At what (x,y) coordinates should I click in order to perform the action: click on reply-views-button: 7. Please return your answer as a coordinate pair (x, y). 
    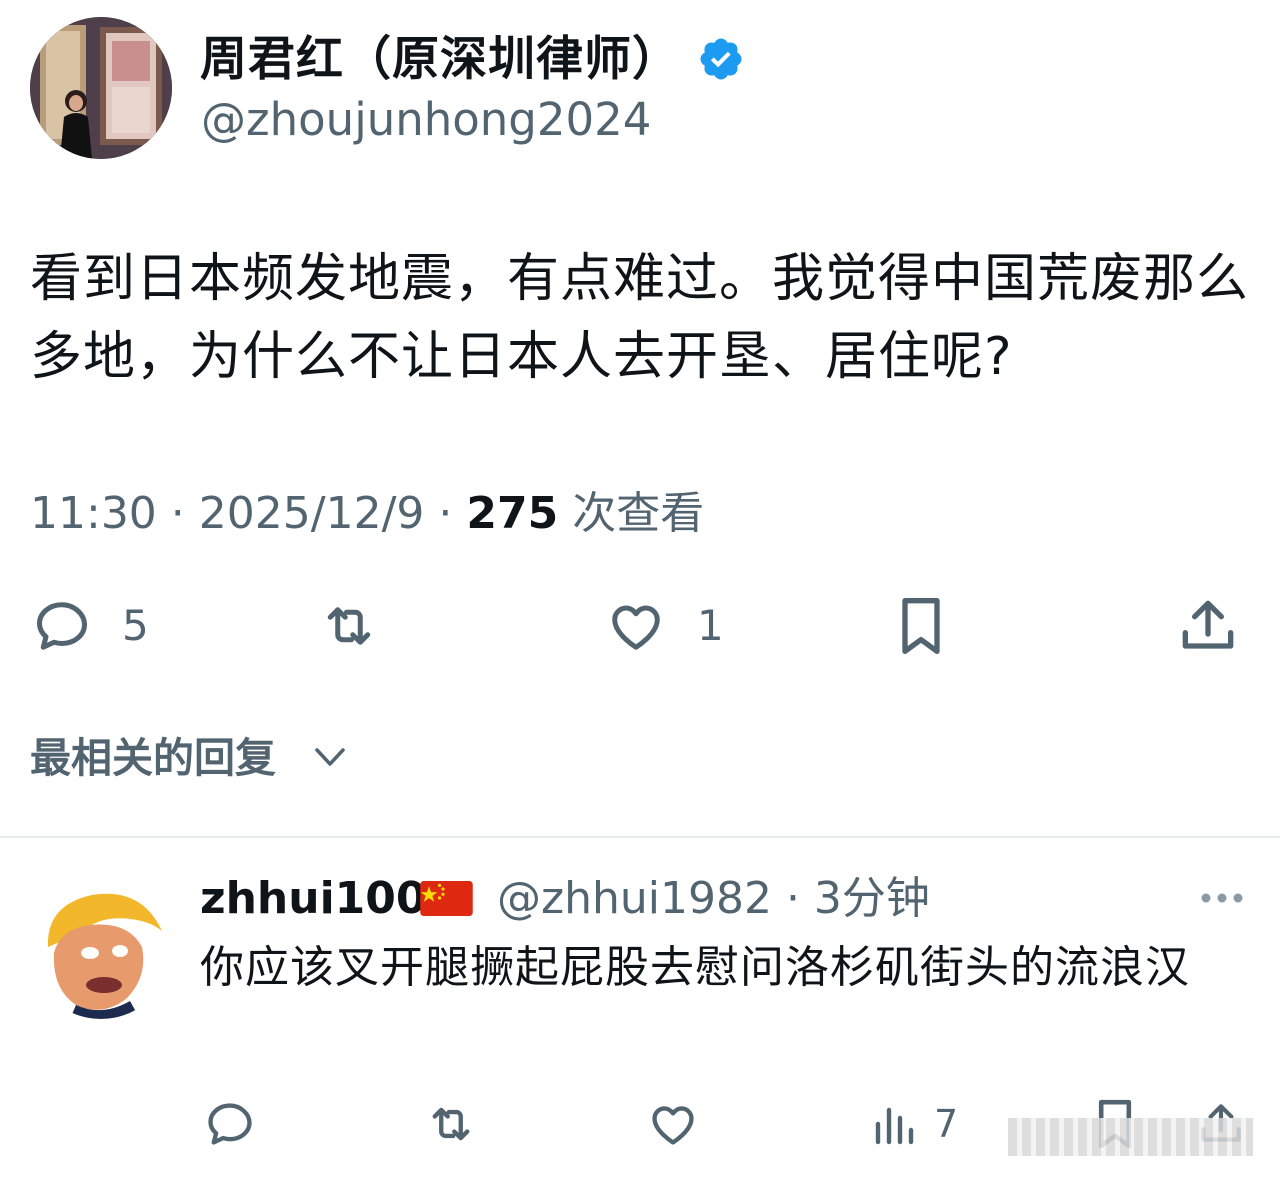
    Looking at the image, I should click on (914, 1124).